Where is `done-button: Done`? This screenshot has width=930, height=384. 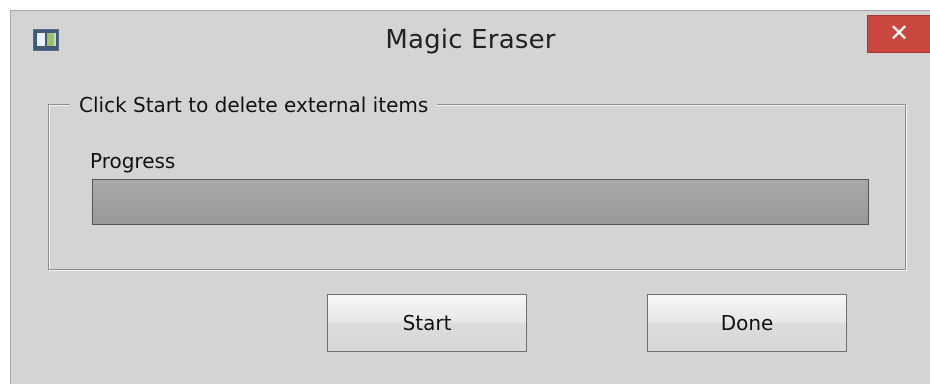 done-button: Done is located at coordinates (747, 323).